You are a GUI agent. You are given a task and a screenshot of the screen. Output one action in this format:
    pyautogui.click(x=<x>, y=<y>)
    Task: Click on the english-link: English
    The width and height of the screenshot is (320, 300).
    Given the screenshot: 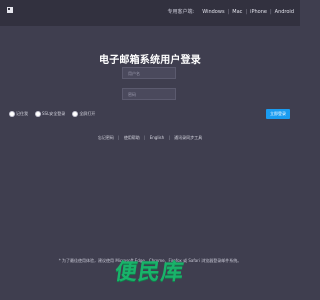 What is the action you would take?
    pyautogui.click(x=157, y=137)
    